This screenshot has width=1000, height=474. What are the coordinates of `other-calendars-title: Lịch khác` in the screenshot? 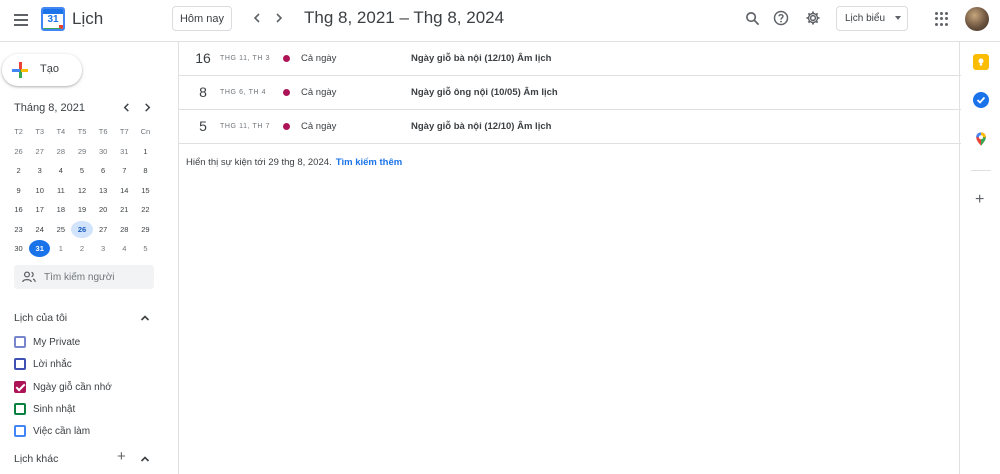 It's located at (36, 459).